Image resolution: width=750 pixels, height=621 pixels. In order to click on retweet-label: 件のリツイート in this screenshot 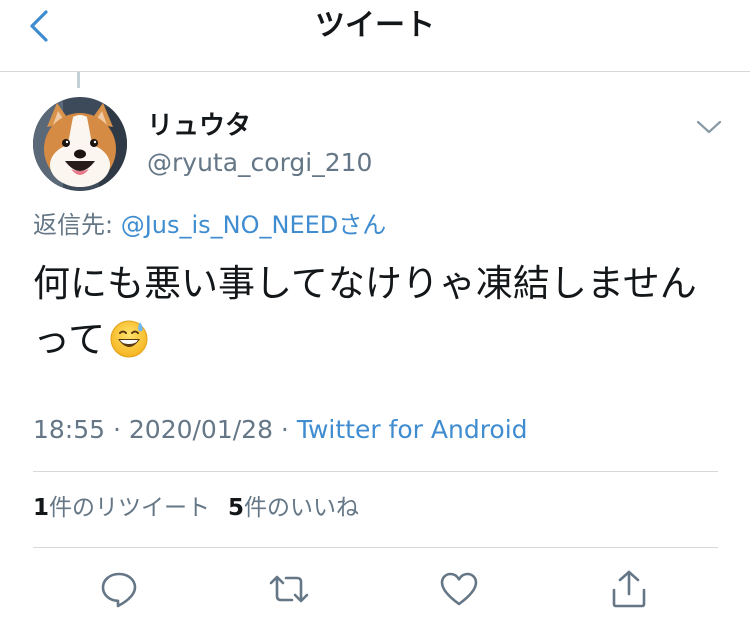, I will do `click(130, 508)`.